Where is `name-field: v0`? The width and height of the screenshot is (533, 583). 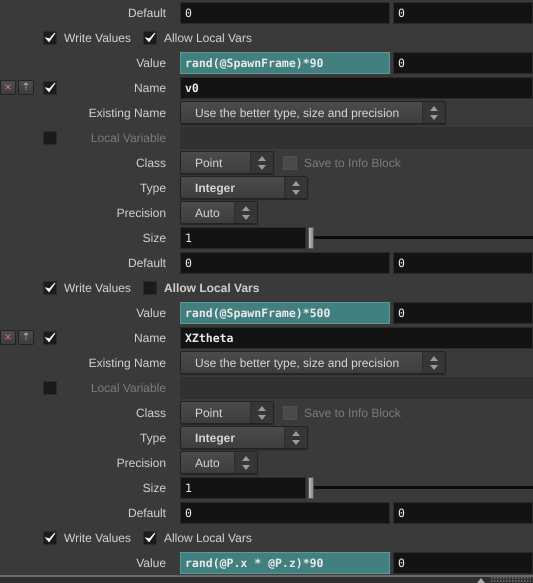 name-field: v0 is located at coordinates (356, 87).